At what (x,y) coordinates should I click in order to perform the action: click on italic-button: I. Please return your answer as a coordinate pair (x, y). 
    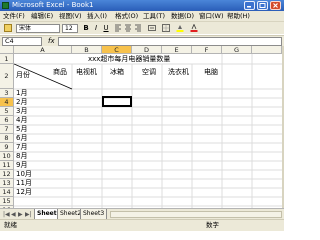
    Looking at the image, I should click on (96, 28).